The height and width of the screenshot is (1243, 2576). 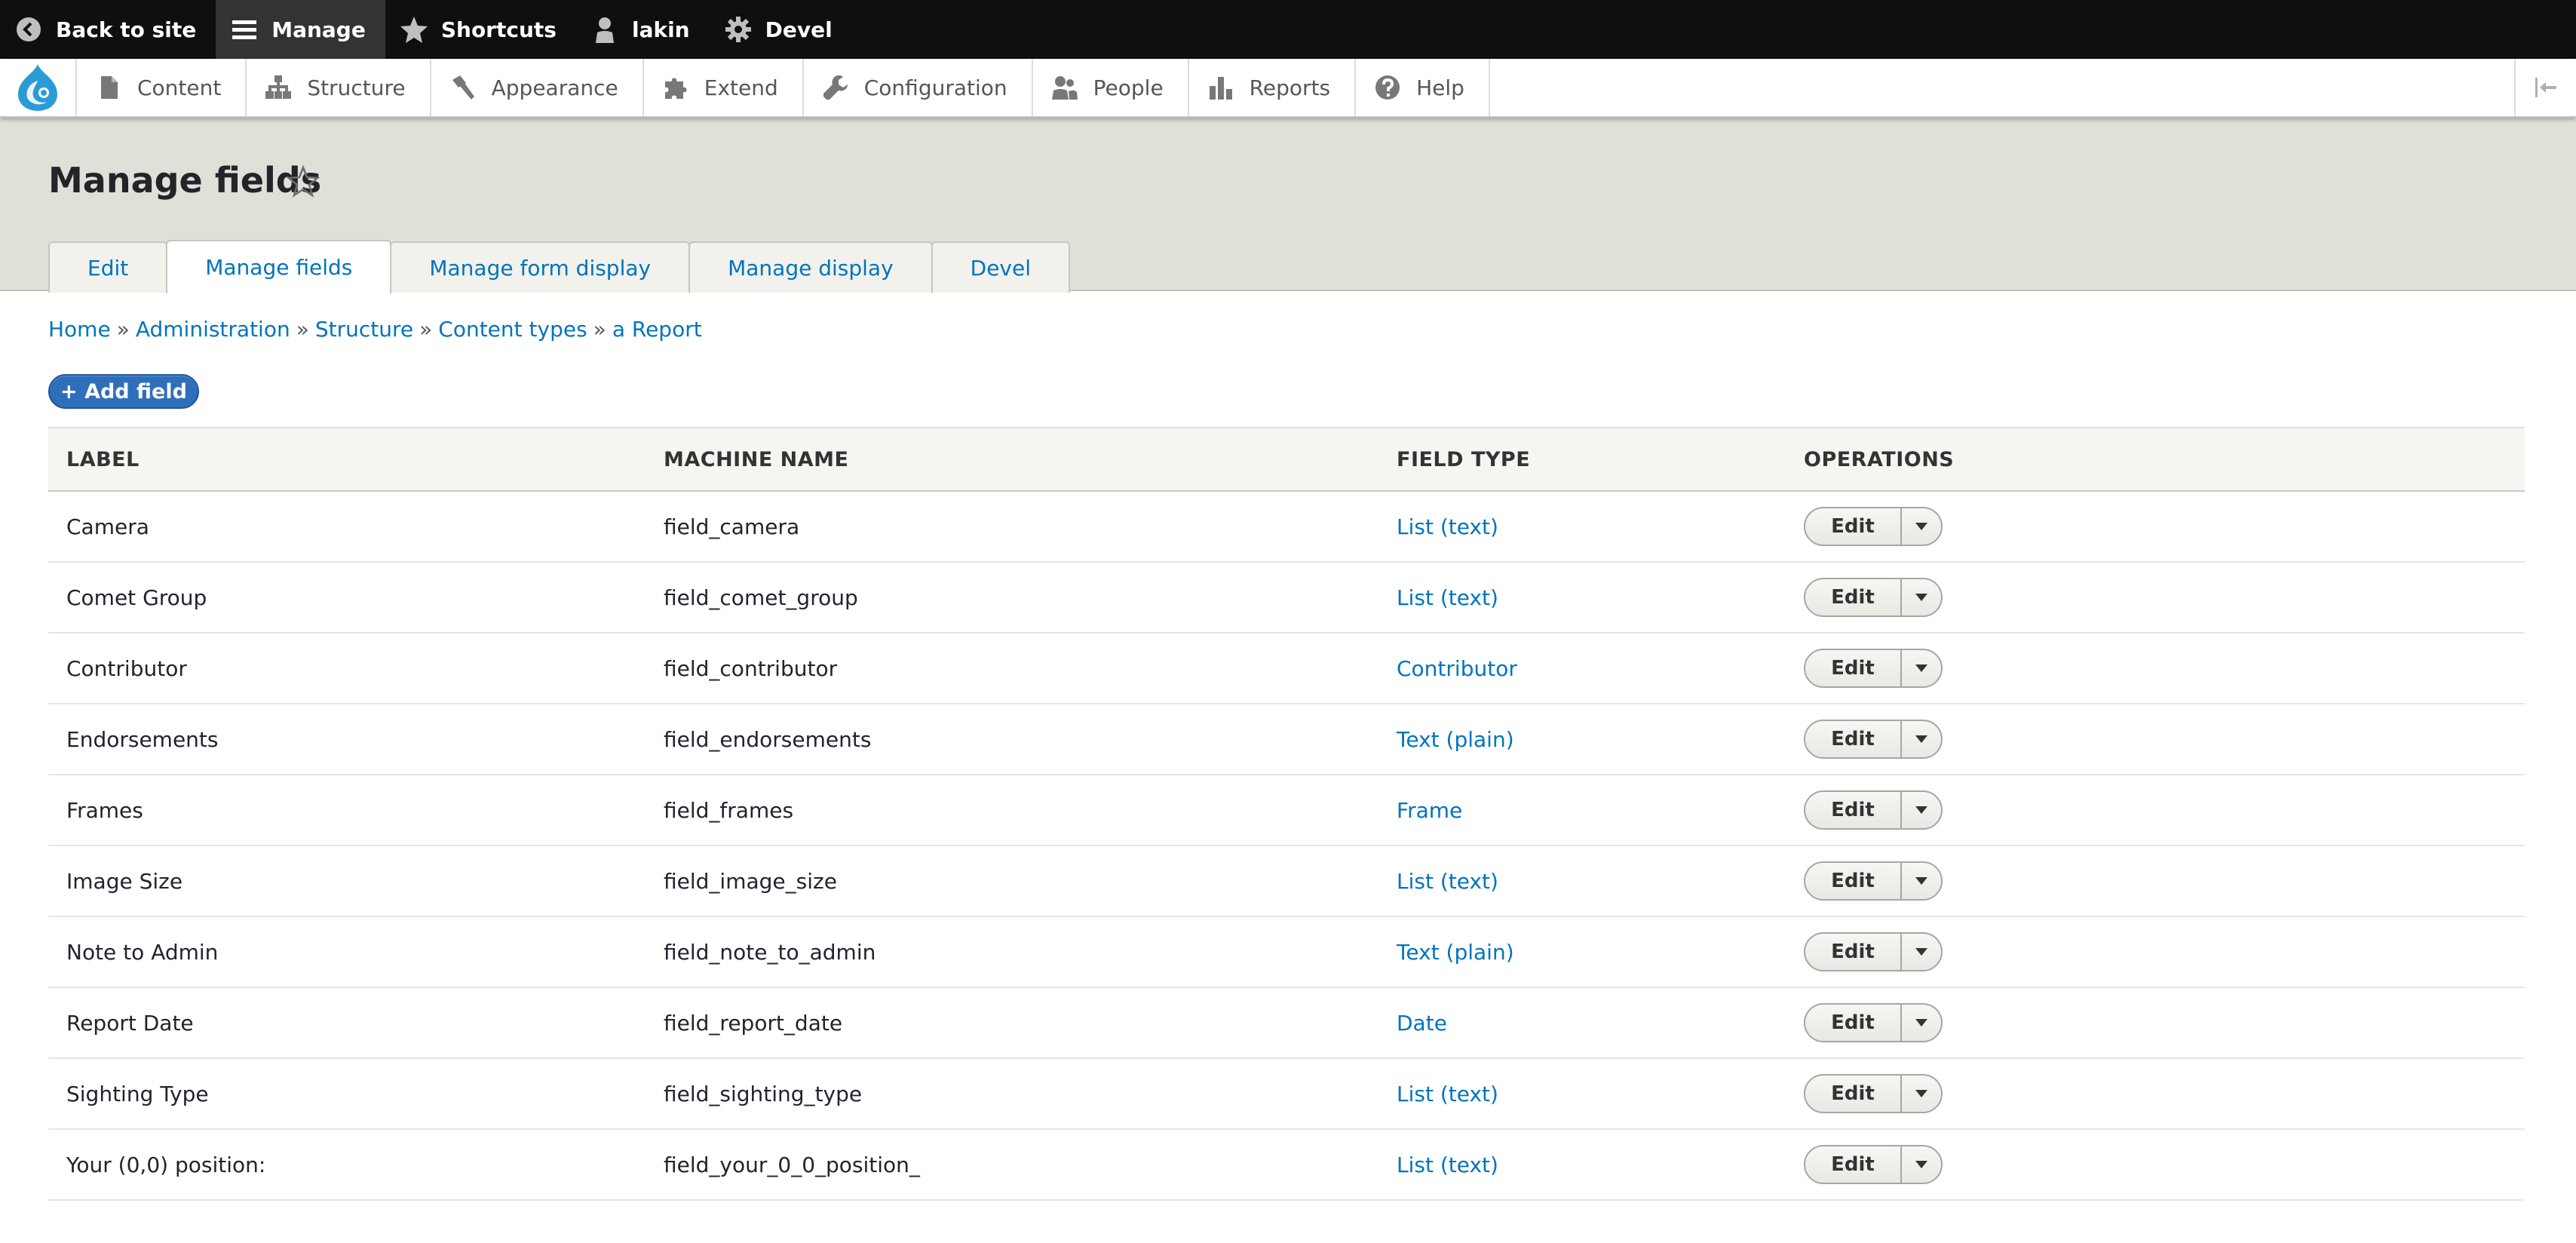 I want to click on menu-item-structure: Structure, so click(x=339, y=87).